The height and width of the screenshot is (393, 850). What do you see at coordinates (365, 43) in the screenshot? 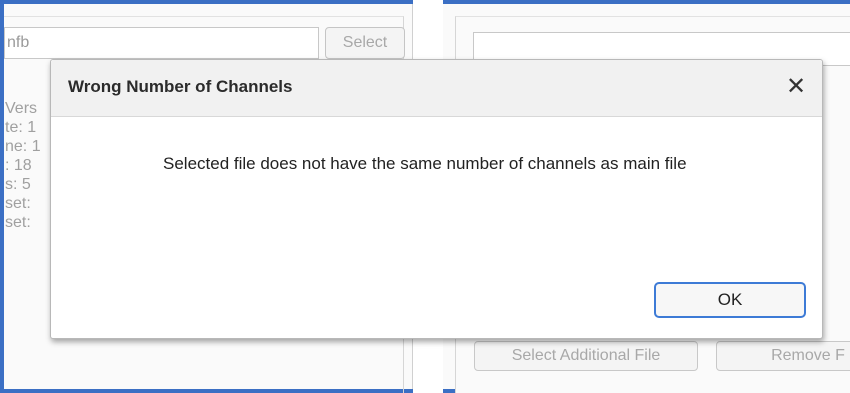
I see `select-main-file-button: Select` at bounding box center [365, 43].